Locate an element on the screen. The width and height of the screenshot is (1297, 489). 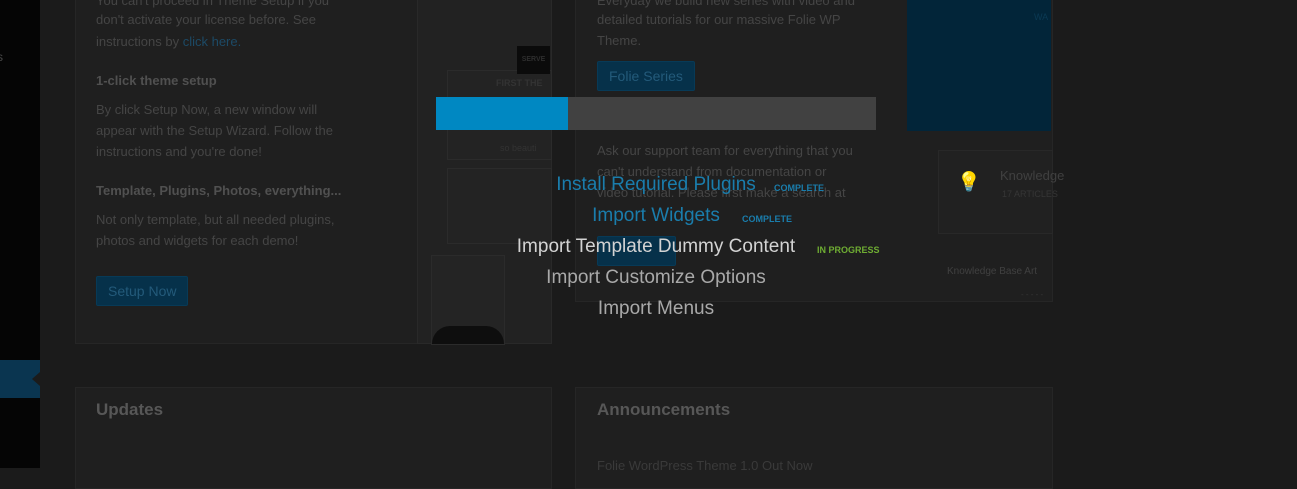
sidebar-active-arrow is located at coordinates (36, 379).